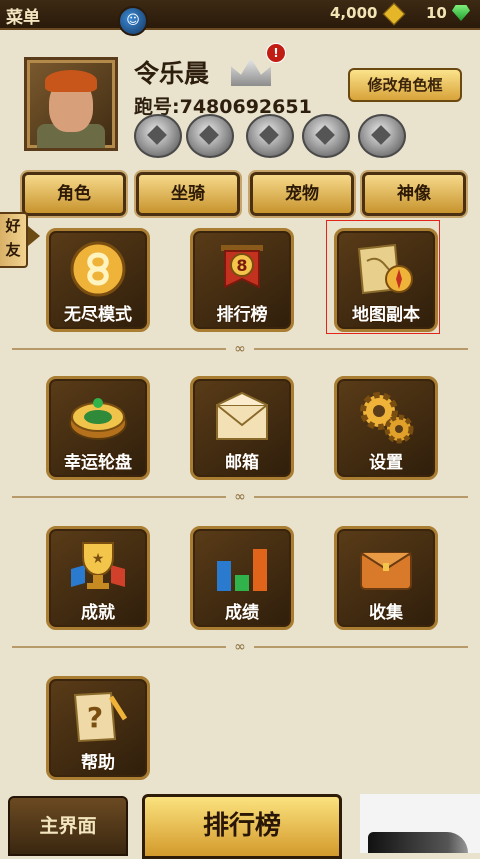 This screenshot has width=480, height=859. I want to click on tile-label: 帮助, so click(98, 763).